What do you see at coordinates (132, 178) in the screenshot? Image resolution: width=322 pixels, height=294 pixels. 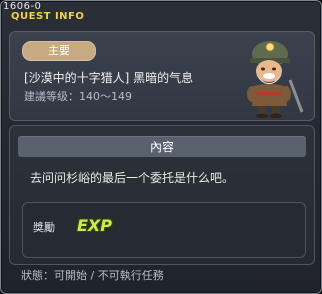 I see `quest-description: 去问问杉峪的最后一个委托是什么吧。` at bounding box center [132, 178].